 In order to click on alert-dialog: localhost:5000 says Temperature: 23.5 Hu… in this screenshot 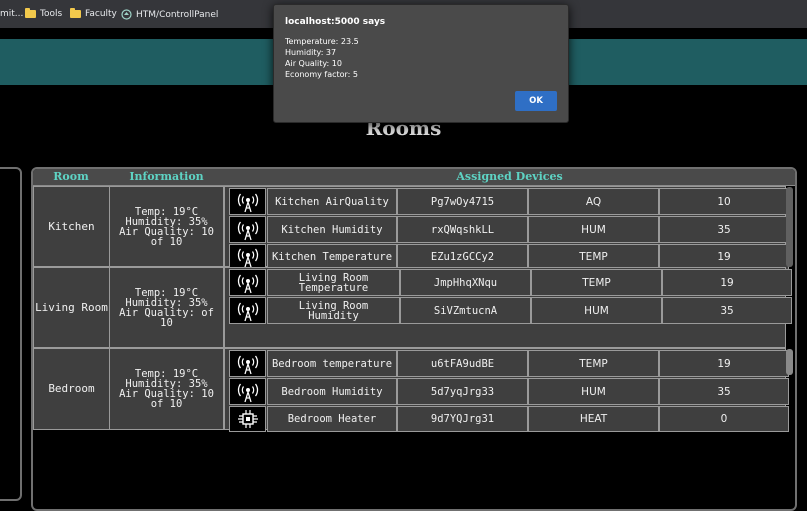, I will do `click(421, 63)`.